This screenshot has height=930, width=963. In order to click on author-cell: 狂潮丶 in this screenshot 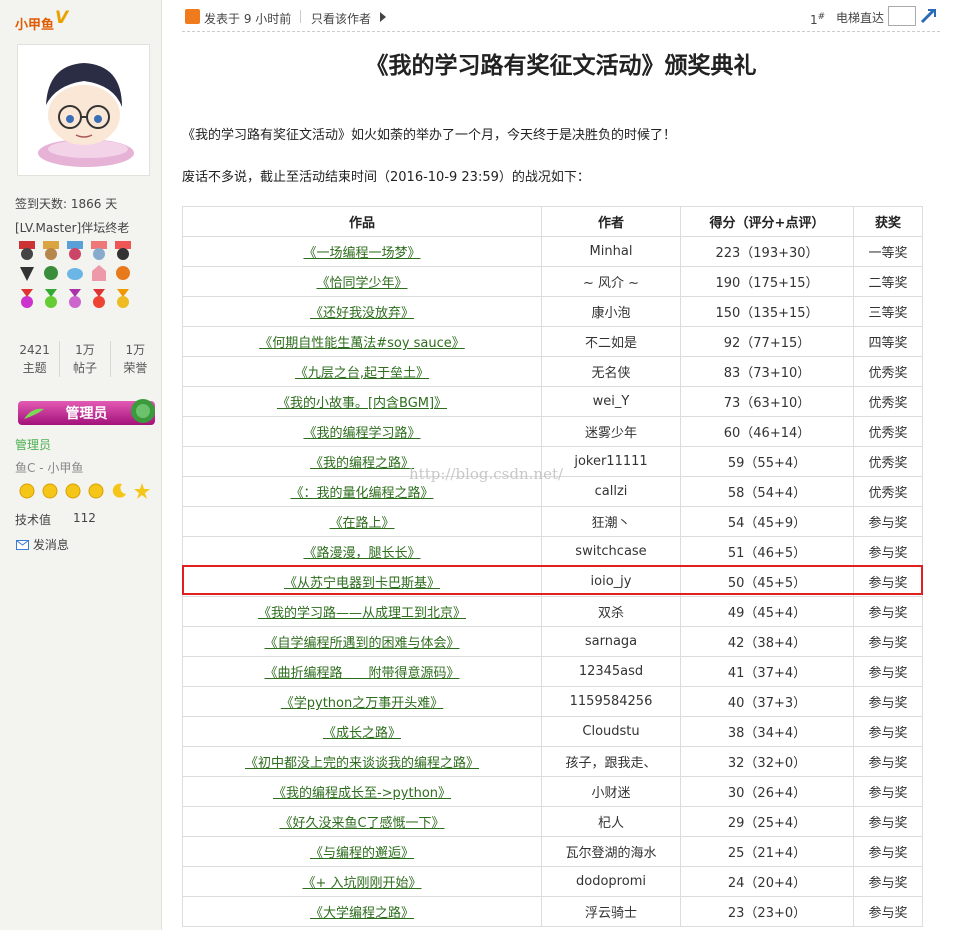, I will do `click(611, 521)`.